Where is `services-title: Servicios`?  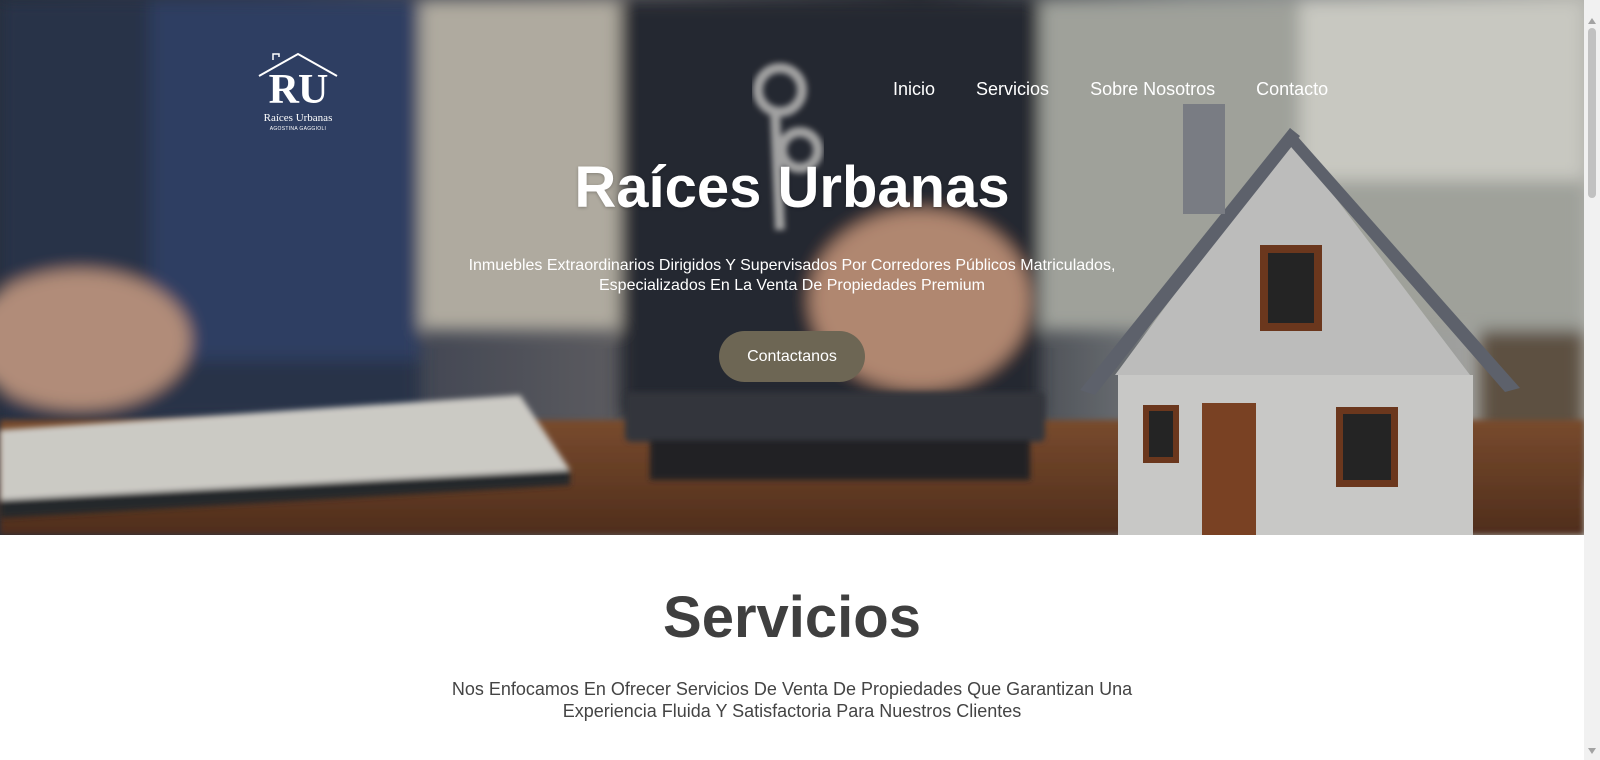 services-title: Servicios is located at coordinates (792, 617).